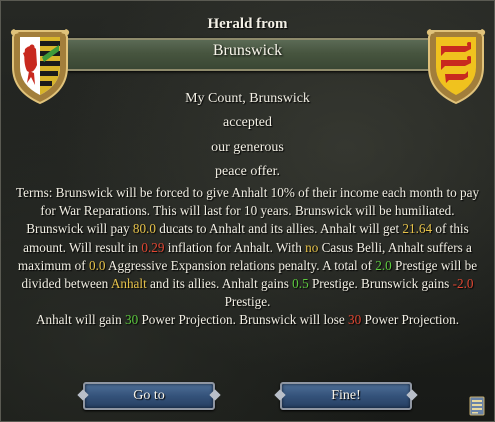  What do you see at coordinates (247, 171) in the screenshot?
I see `message-line-4: peace offer.` at bounding box center [247, 171].